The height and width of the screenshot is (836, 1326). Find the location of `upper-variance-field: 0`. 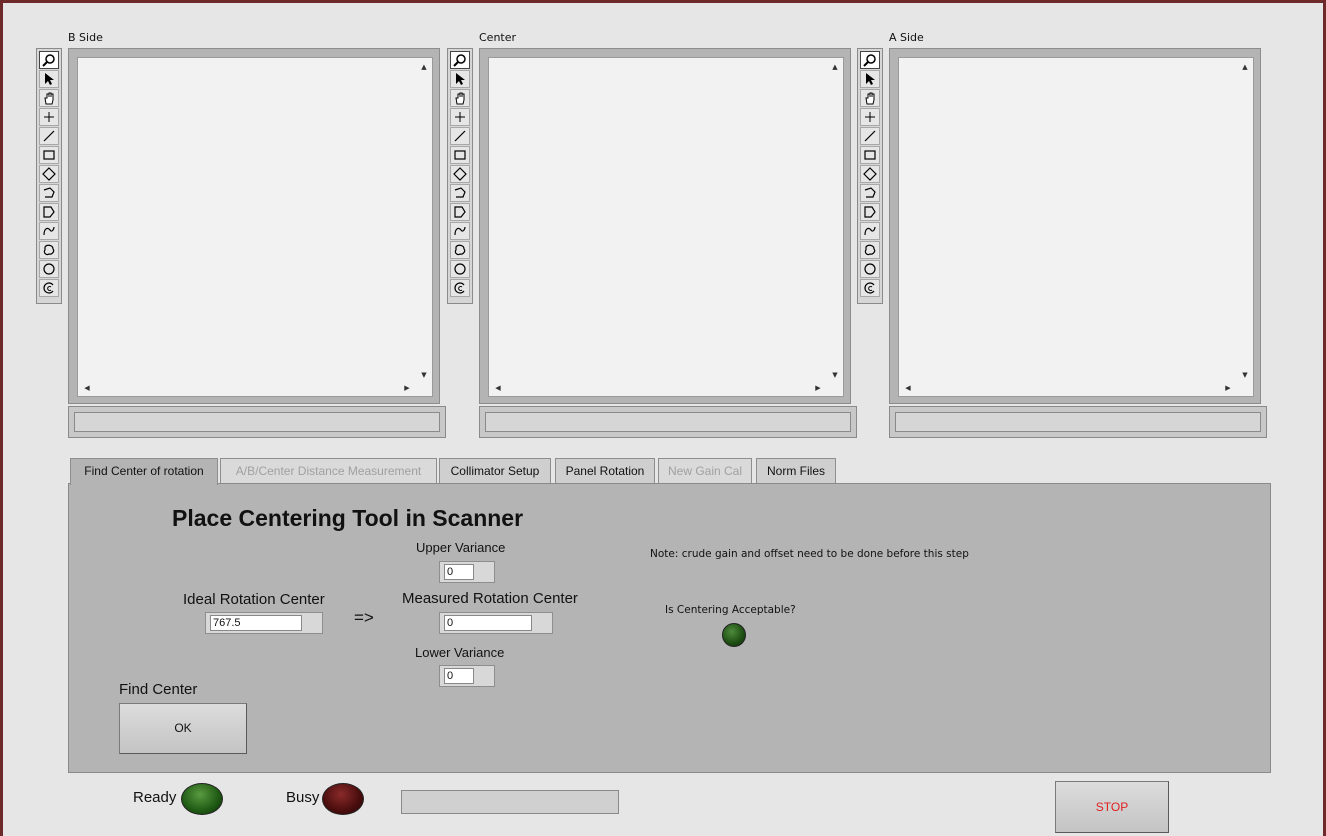

upper-variance-field: 0 is located at coordinates (467, 572).